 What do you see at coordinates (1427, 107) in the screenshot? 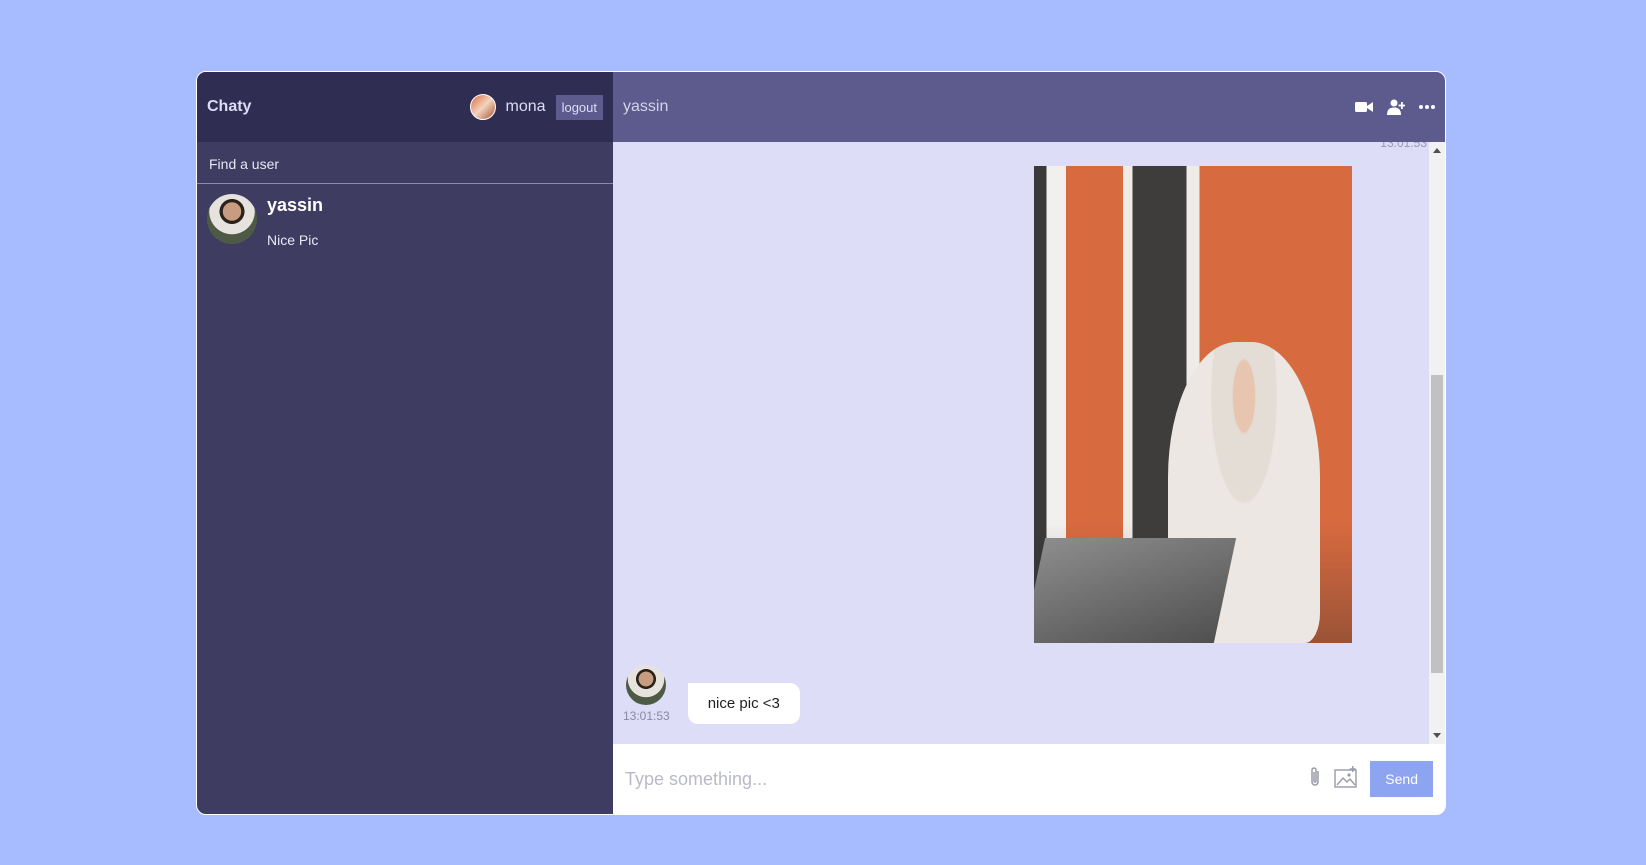
I see `more-icon` at bounding box center [1427, 107].